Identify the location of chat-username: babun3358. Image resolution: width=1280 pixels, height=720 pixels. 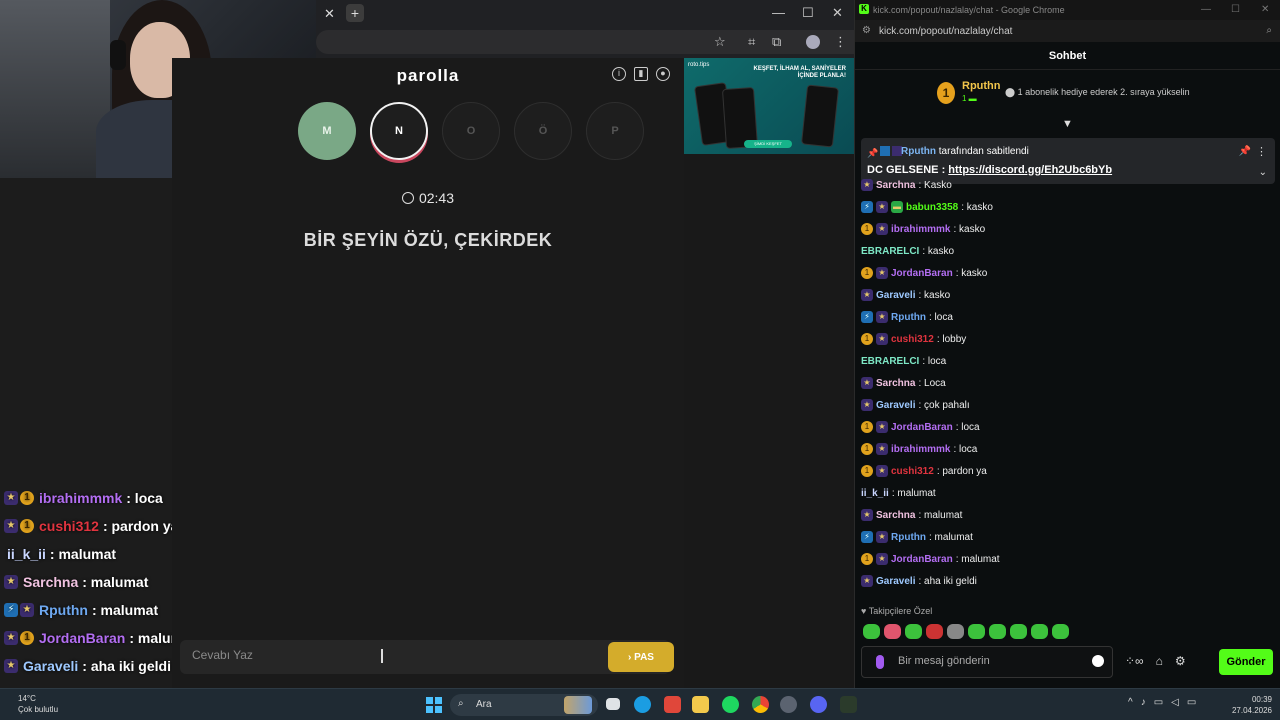
(932, 207).